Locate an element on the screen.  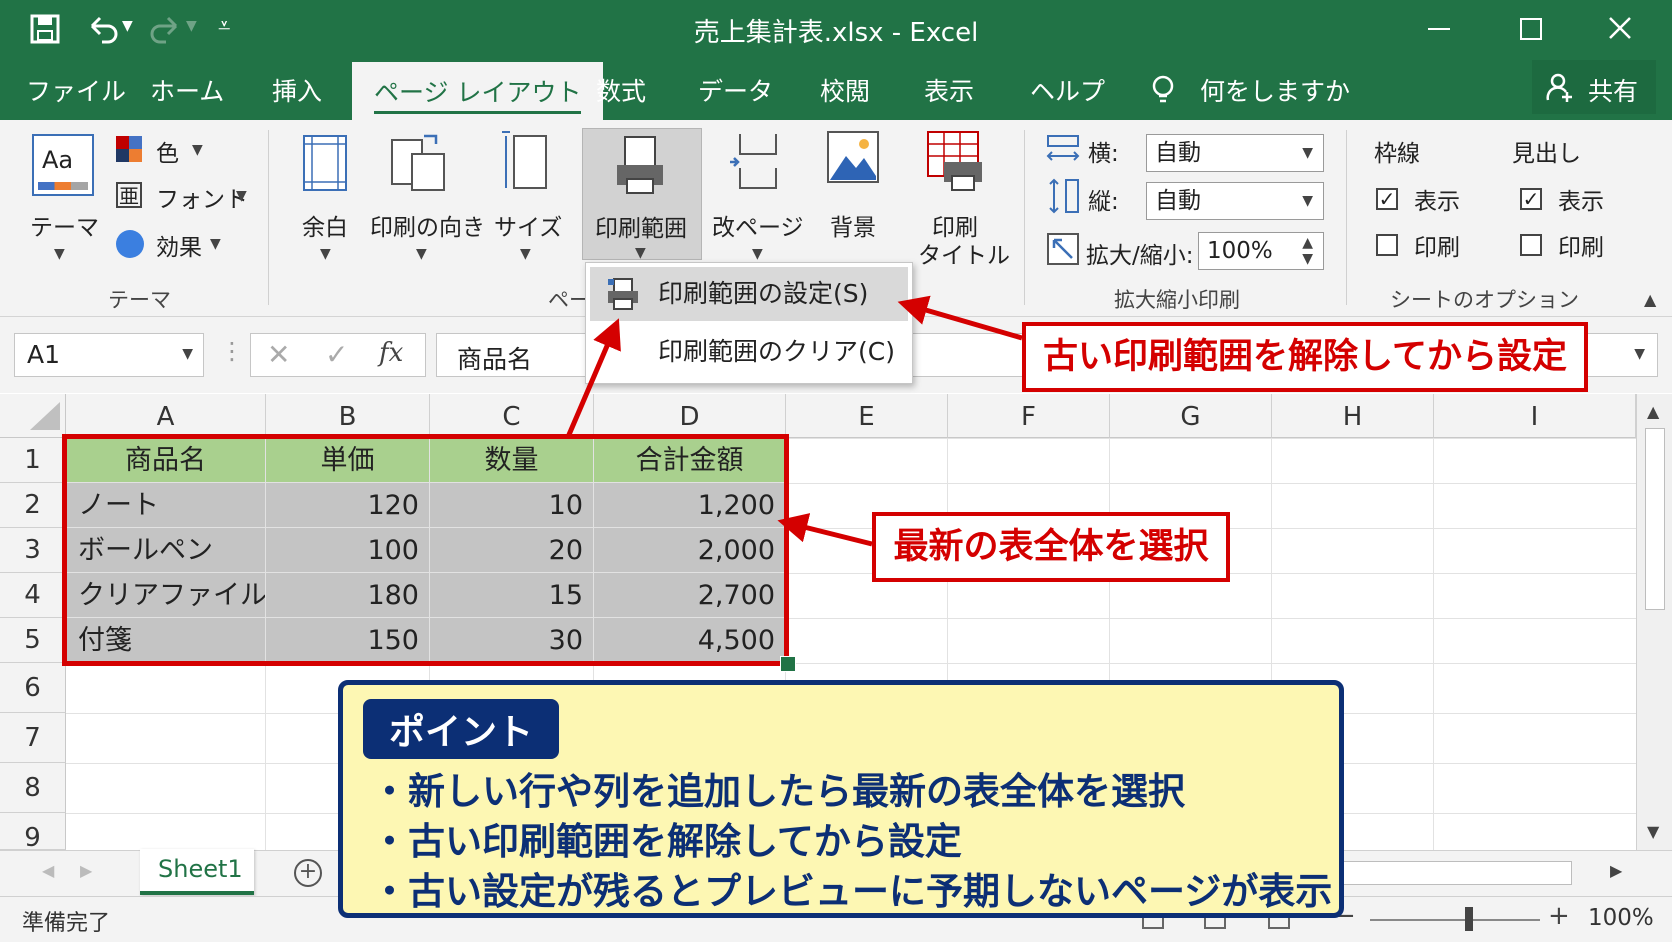
point-badge: ポイント is located at coordinates (461, 729).